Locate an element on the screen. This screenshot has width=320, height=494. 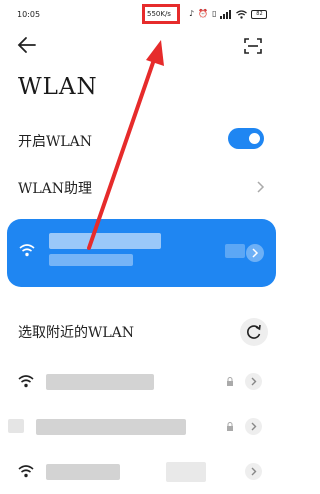
back-arrow-icon is located at coordinates (26, 45).